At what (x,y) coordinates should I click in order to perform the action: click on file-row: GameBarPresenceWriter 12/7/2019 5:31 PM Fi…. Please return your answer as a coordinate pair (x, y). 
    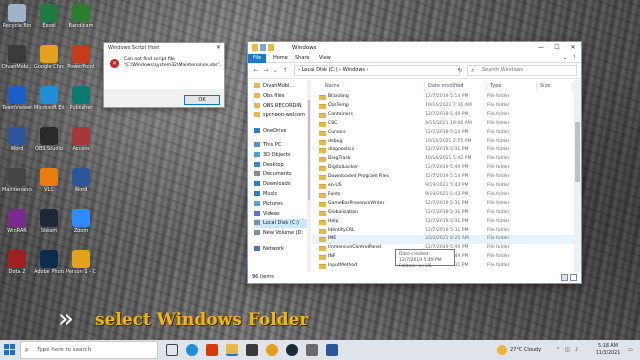
    Looking at the image, I should click on (443, 204).